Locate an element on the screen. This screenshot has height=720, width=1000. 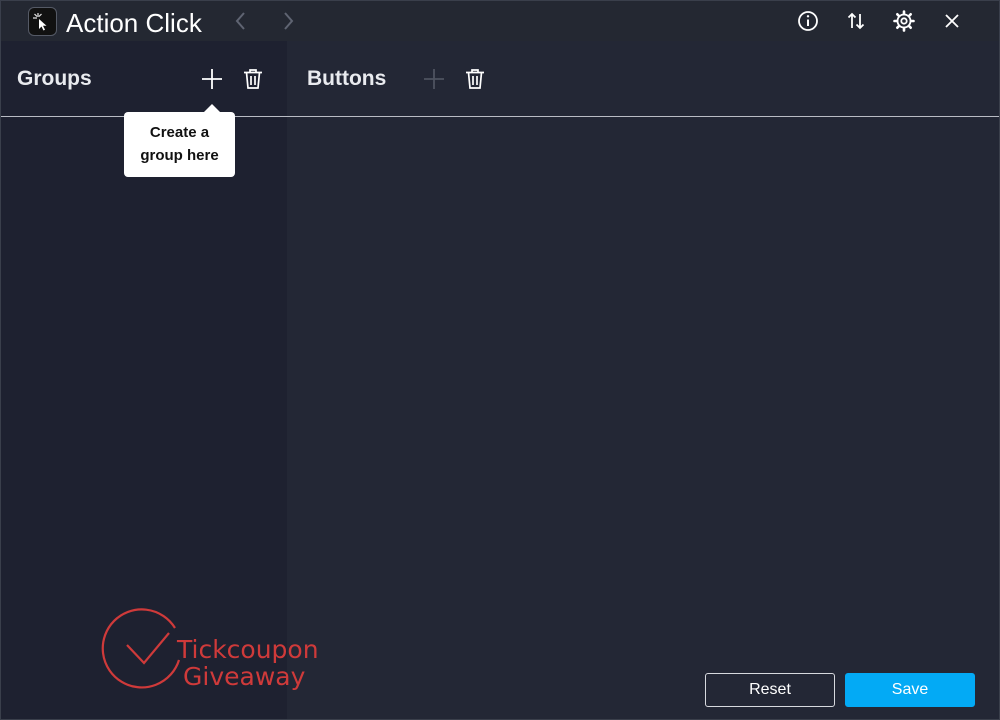
tooltip-line-2: group here is located at coordinates (179, 155).